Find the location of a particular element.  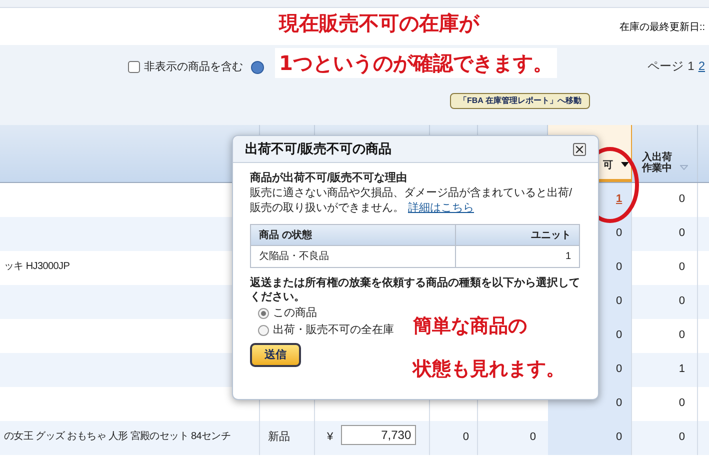

table-cell: 1 is located at coordinates (568, 256).